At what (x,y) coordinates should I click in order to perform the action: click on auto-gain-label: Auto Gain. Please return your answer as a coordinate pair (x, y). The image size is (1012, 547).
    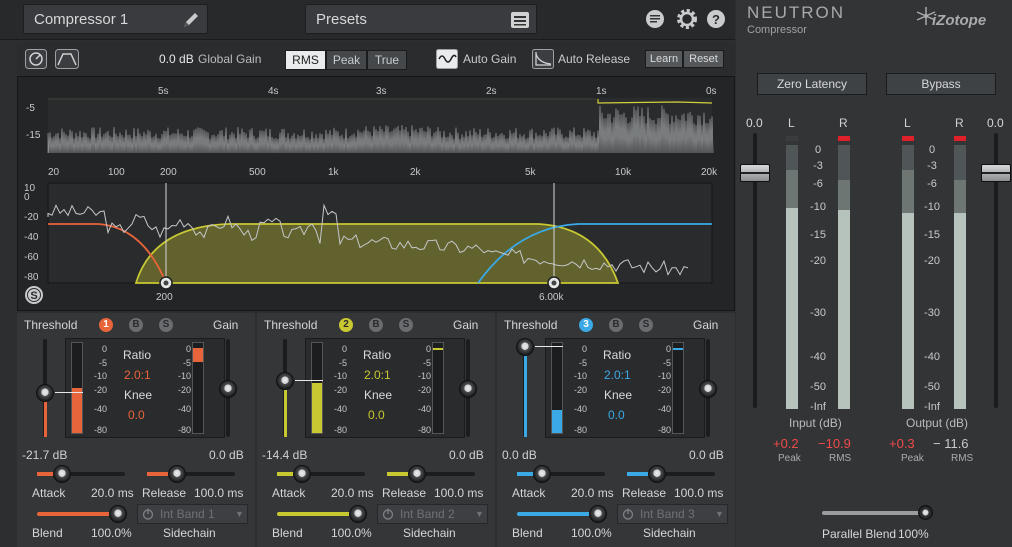
    Looking at the image, I should click on (489, 59).